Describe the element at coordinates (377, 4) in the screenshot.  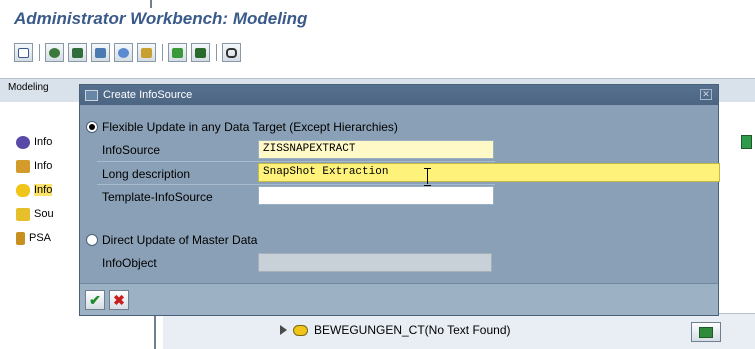
I see `window-top-strip` at that location.